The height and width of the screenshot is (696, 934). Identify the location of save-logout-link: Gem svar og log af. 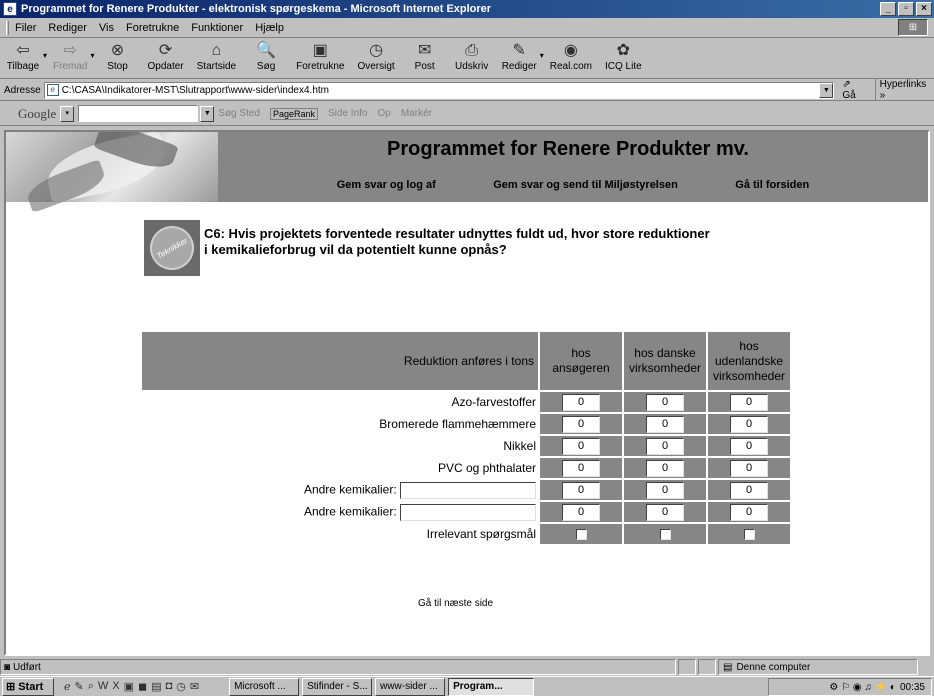
(386, 185).